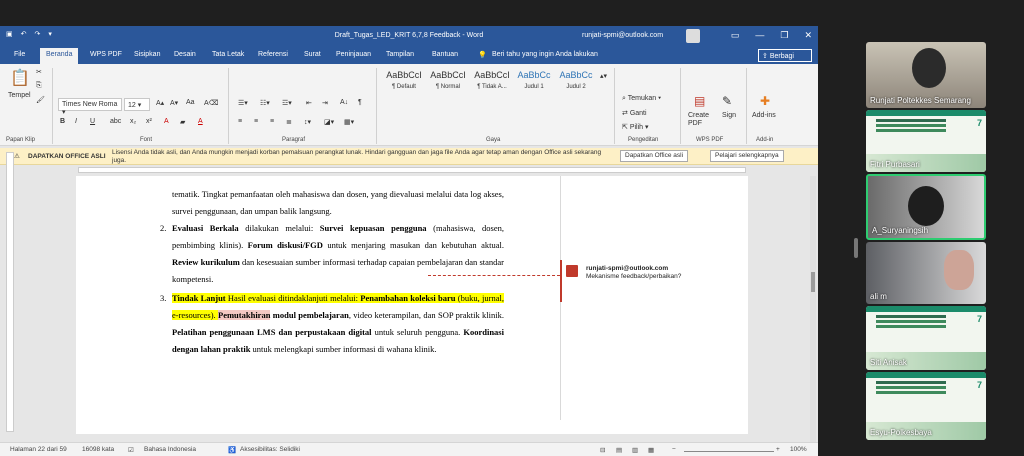 The height and width of the screenshot is (456, 1024). I want to click on share-button: ⇪ Berbagi, so click(785, 55).